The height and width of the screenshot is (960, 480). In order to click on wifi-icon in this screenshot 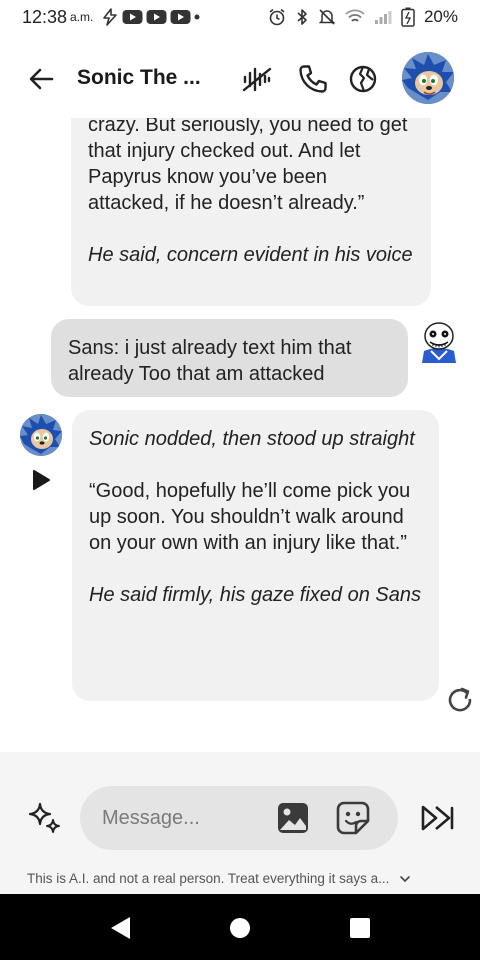, I will do `click(355, 15)`.